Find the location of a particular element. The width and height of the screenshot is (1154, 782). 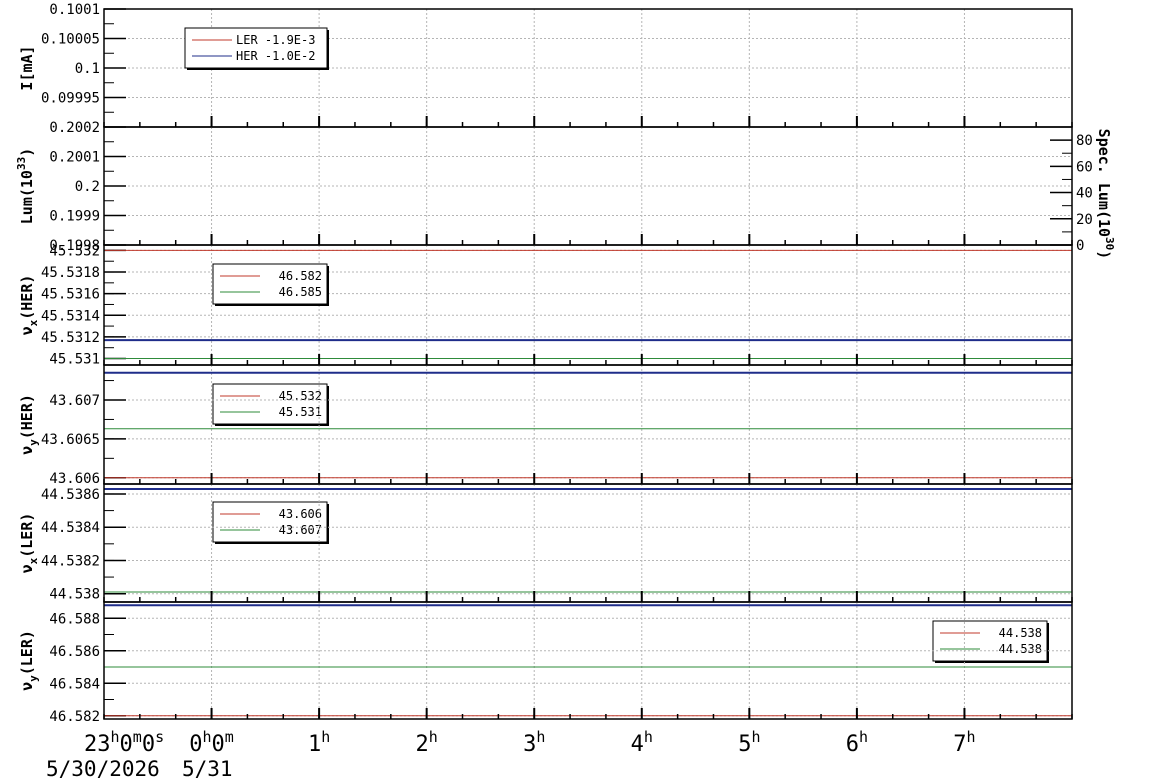

y-tick-label: 44.5386 is located at coordinates (70, 495).